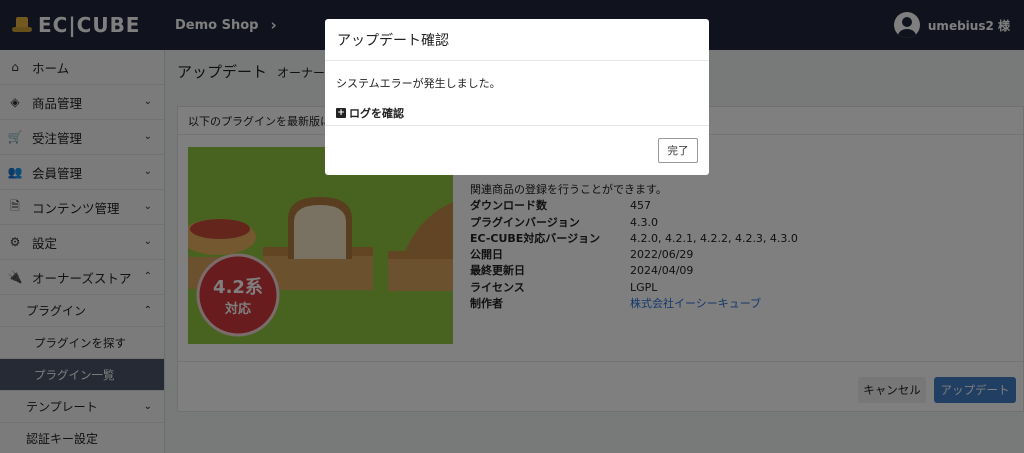 This screenshot has height=453, width=1024. What do you see at coordinates (678, 150) in the screenshot?
I see `done-button: 完了` at bounding box center [678, 150].